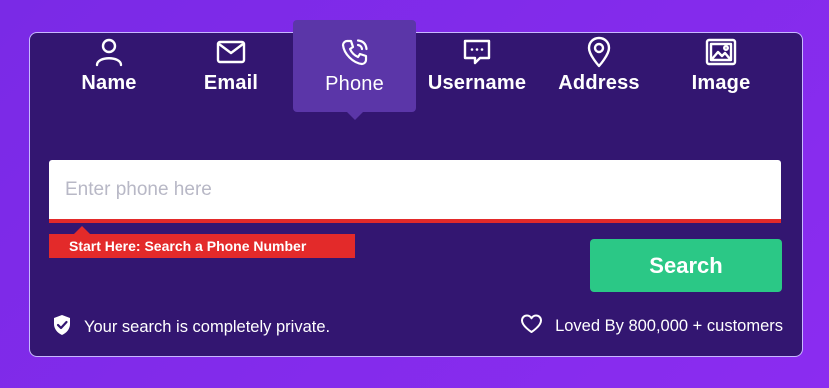 Image resolution: width=829 pixels, height=388 pixels. Describe the element at coordinates (68, 327) in the screenshot. I see `shield-check-icon` at that location.